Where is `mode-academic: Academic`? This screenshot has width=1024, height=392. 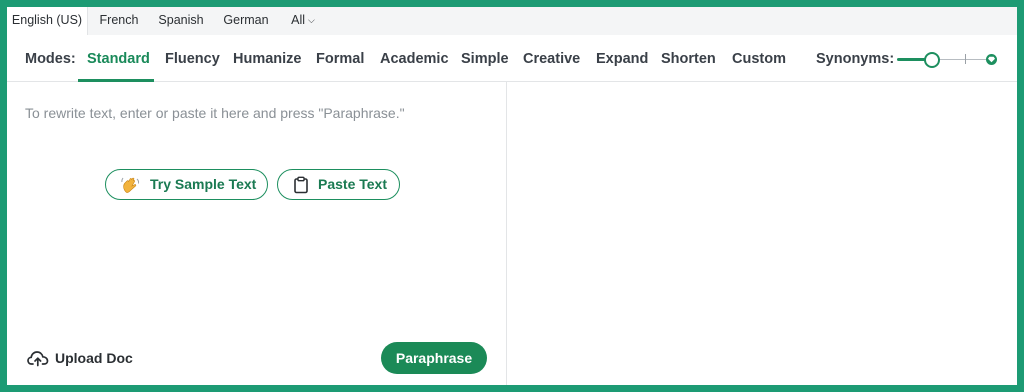 mode-academic: Academic is located at coordinates (414, 58).